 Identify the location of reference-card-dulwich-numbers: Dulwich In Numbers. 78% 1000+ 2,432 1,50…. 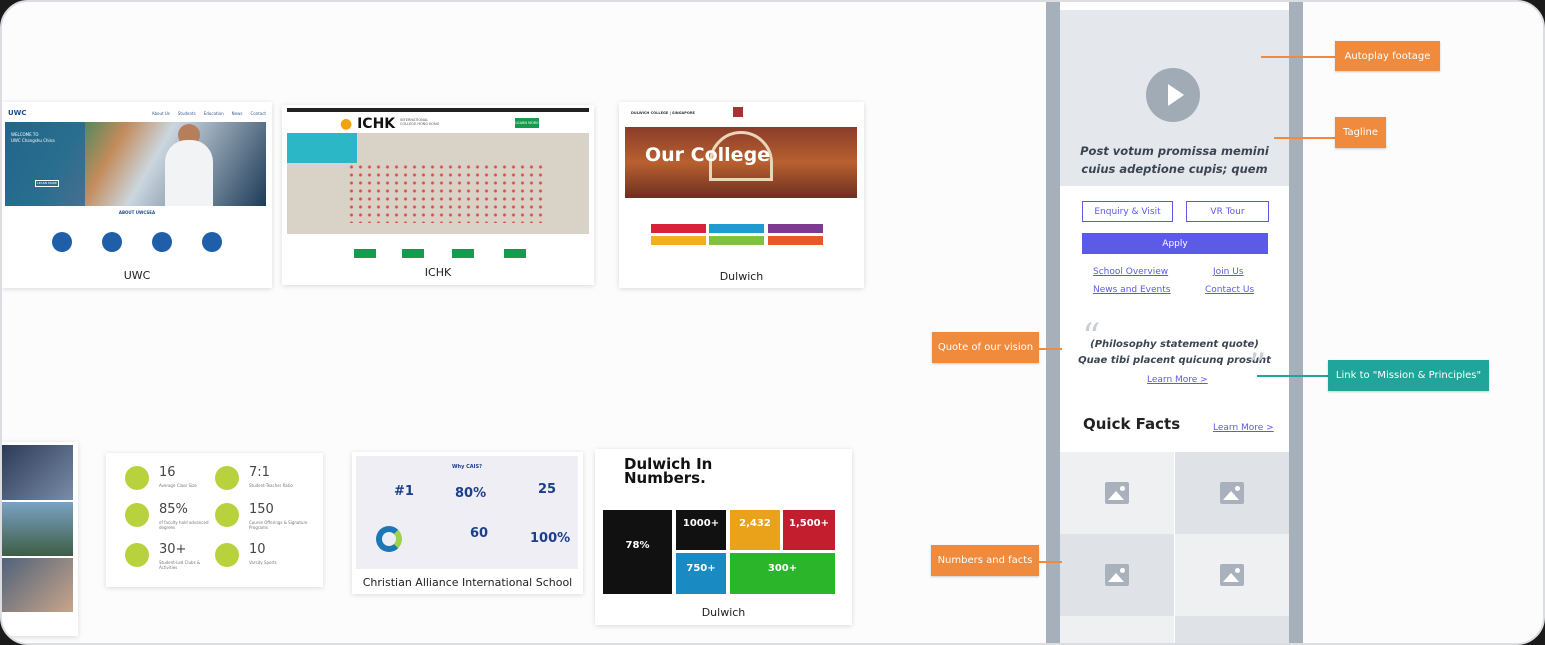
(723, 537).